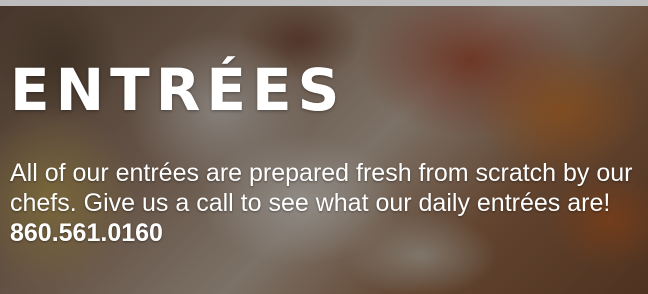  I want to click on top-divider, so click(324, 3).